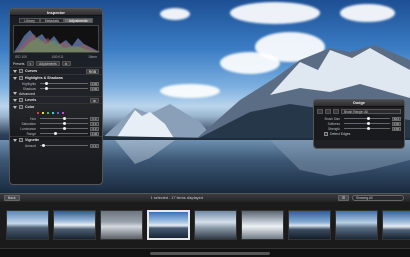 This screenshot has width=410, height=257. Describe the element at coordinates (21, 57) in the screenshot. I see `iso-value: ISO 100` at that location.